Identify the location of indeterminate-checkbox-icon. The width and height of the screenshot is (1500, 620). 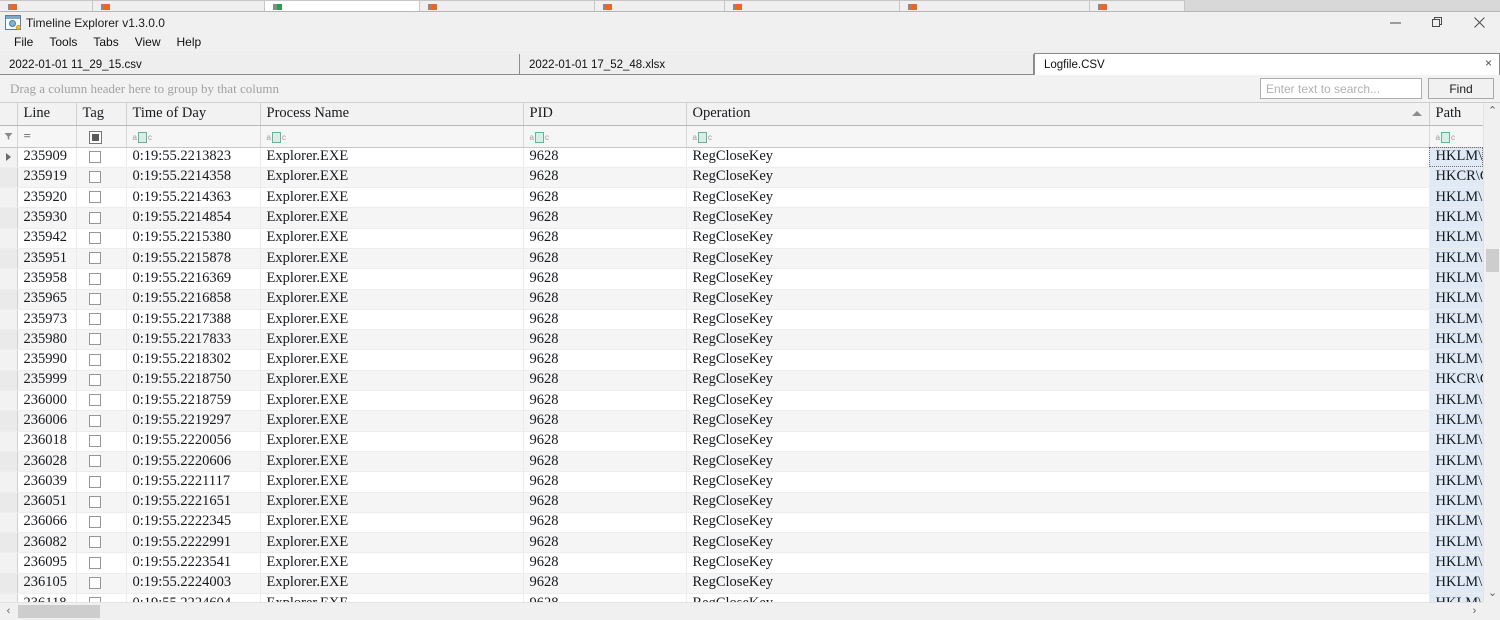
(95, 137).